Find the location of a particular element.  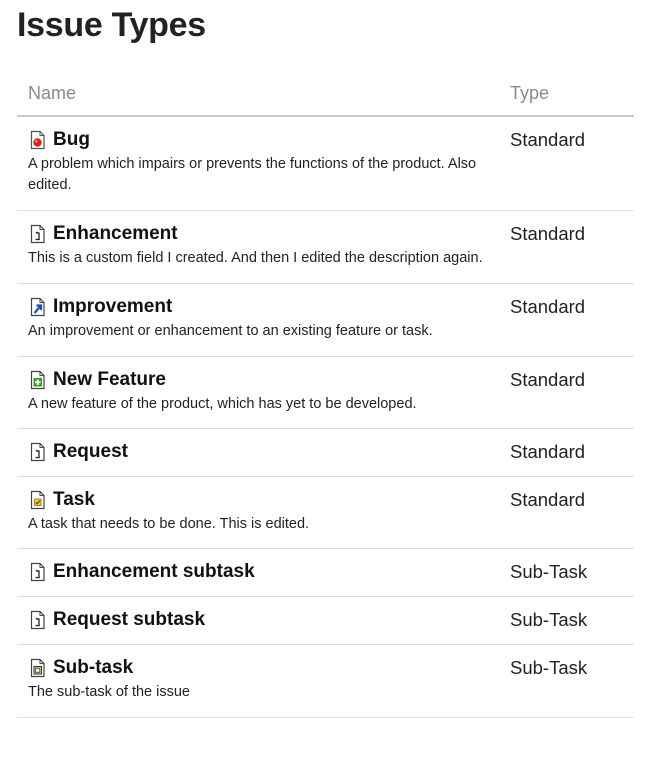

issue-description: The sub-task of the issue is located at coordinates (109, 692).